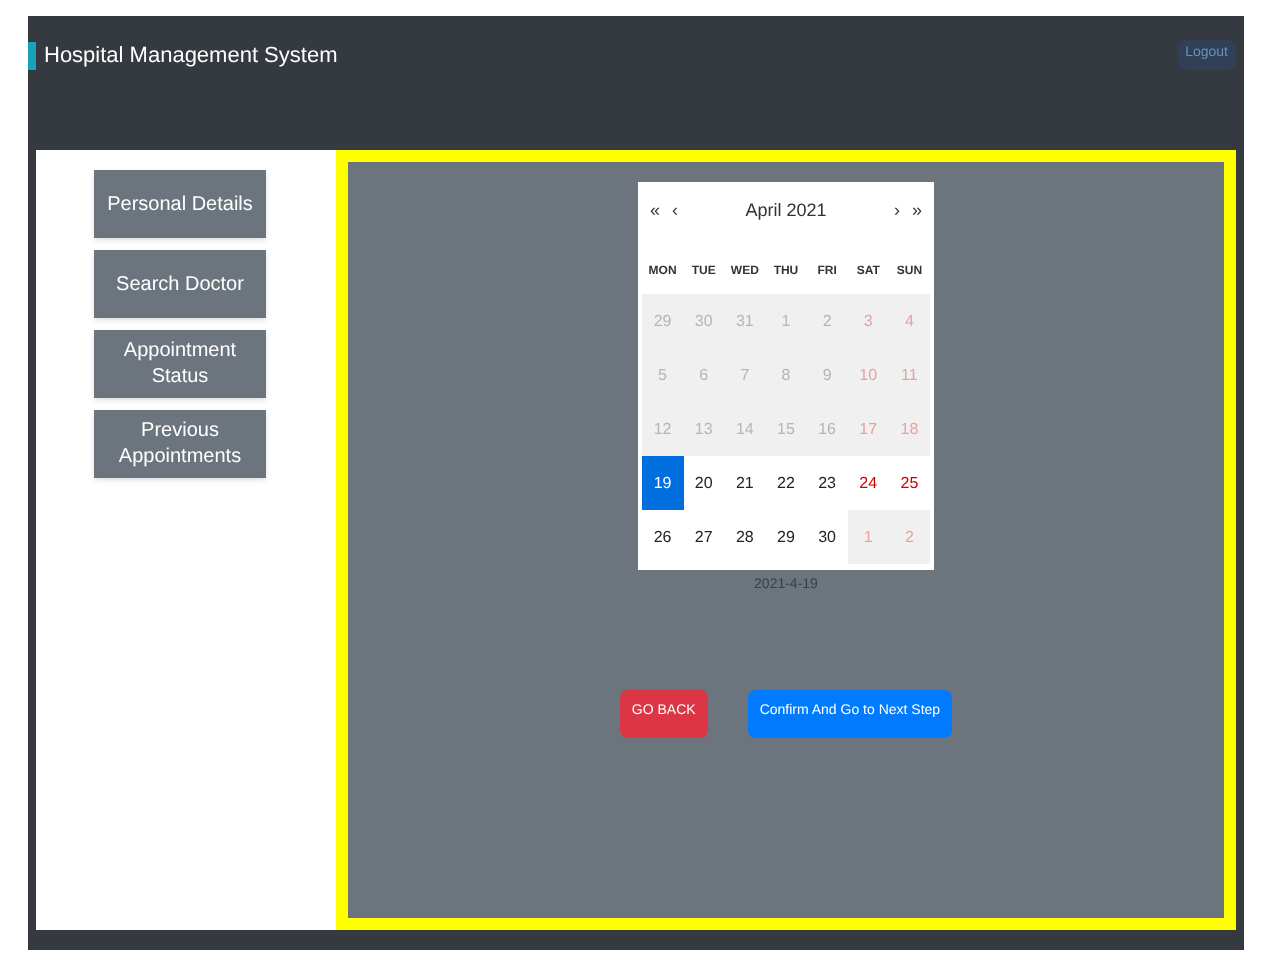  Describe the element at coordinates (704, 375) in the screenshot. I see `day-cell: 6` at that location.